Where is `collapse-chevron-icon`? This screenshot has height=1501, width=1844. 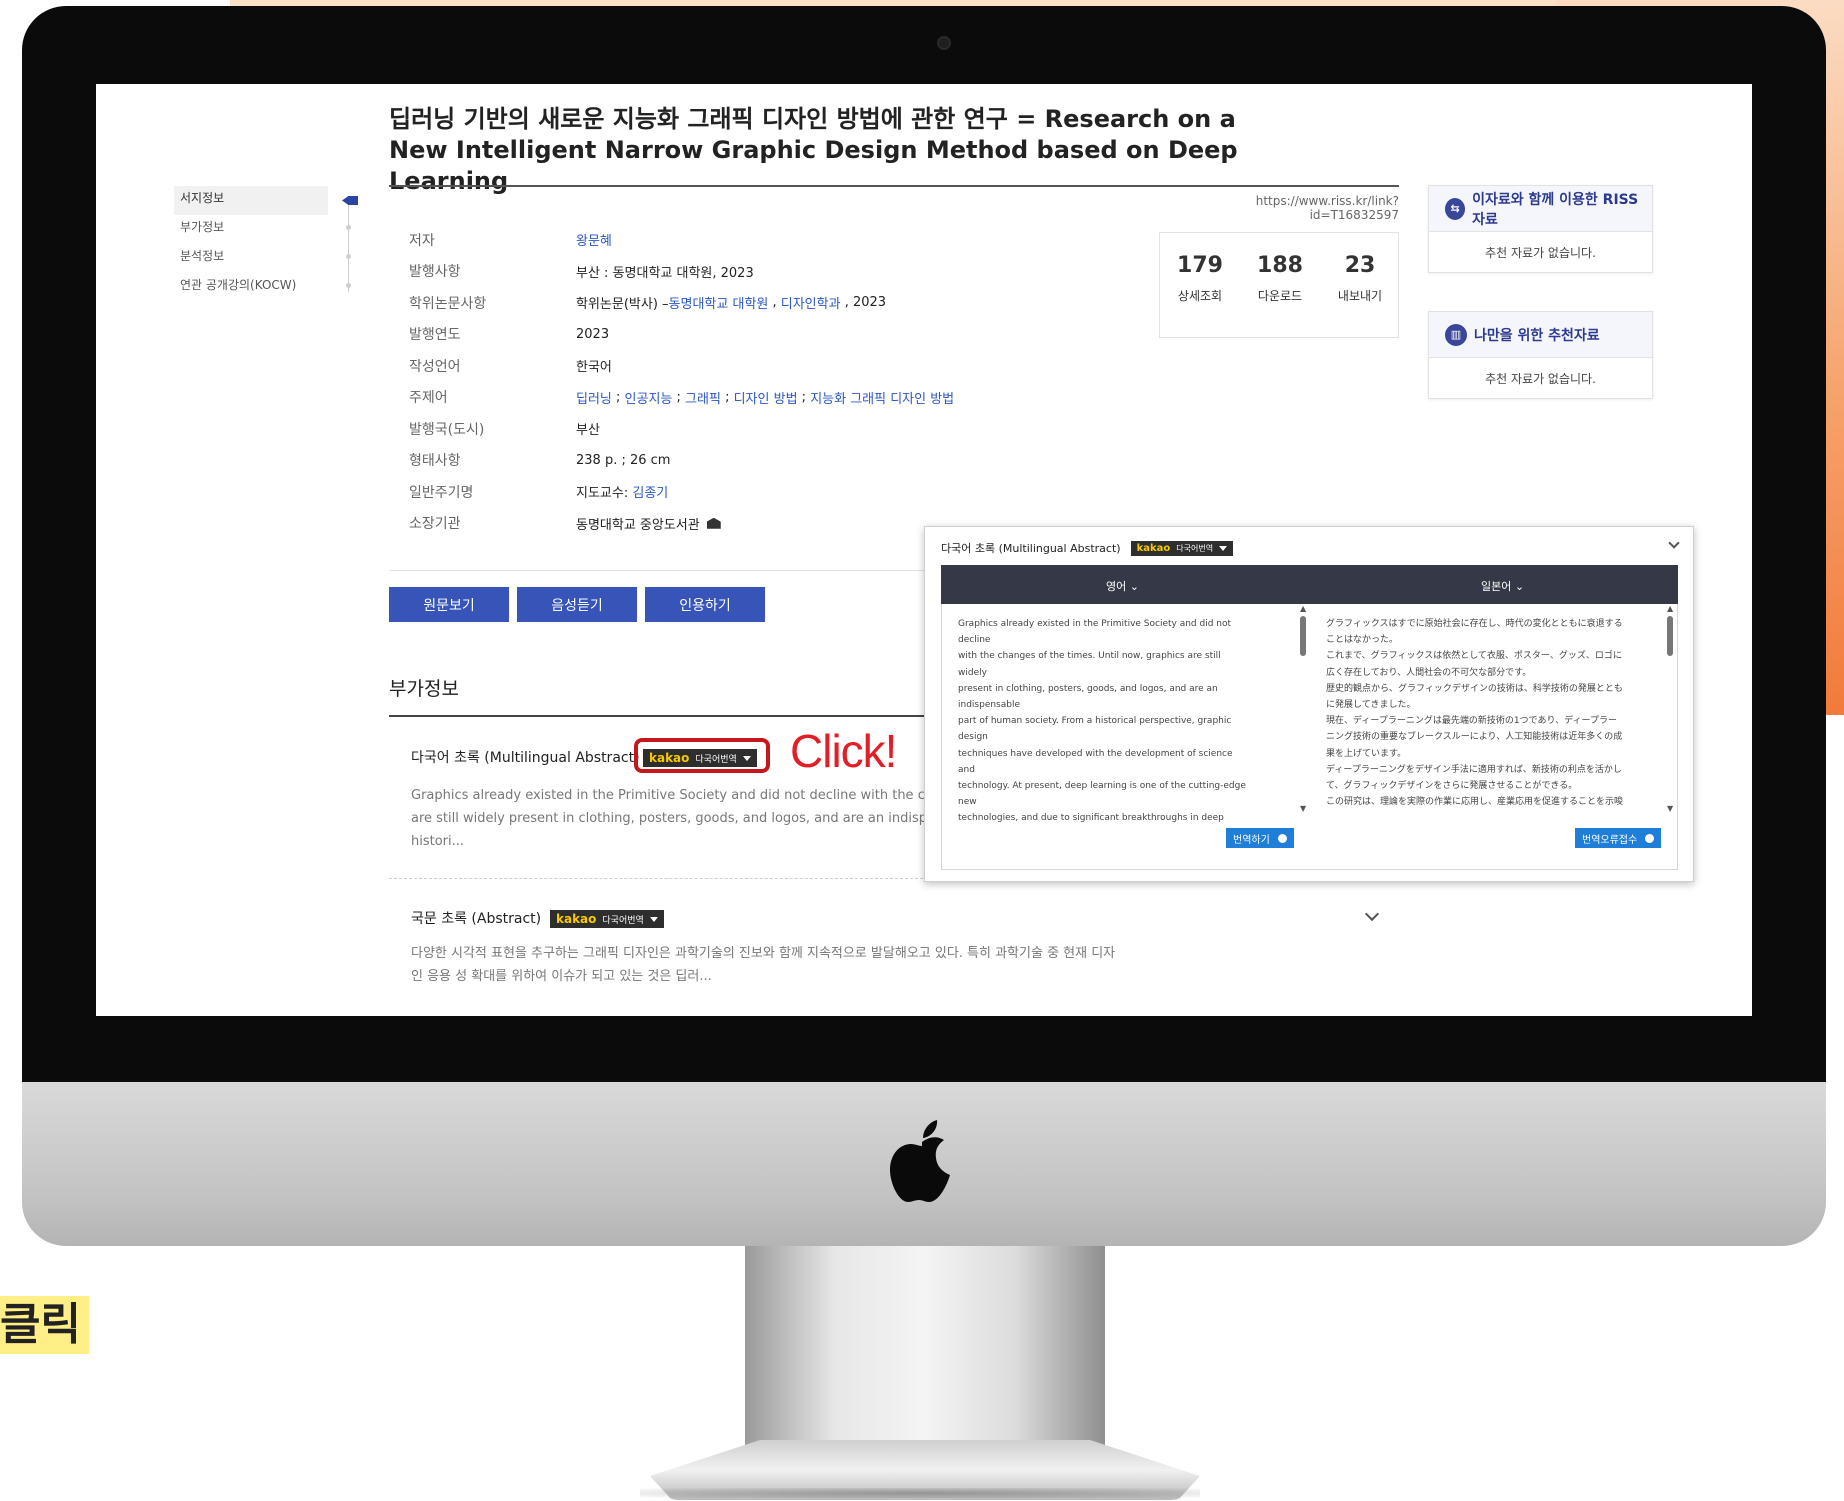
collapse-chevron-icon is located at coordinates (1674, 543).